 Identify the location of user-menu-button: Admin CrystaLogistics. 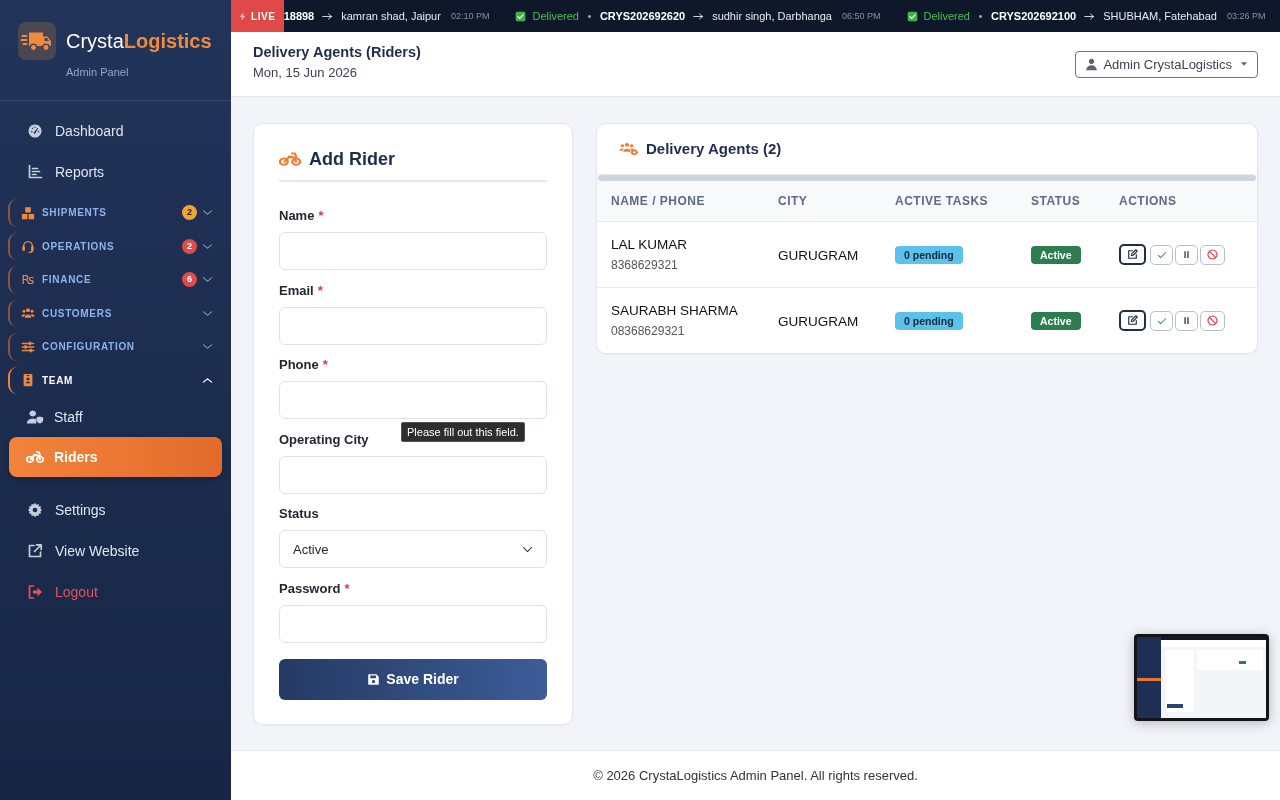
(1166, 64).